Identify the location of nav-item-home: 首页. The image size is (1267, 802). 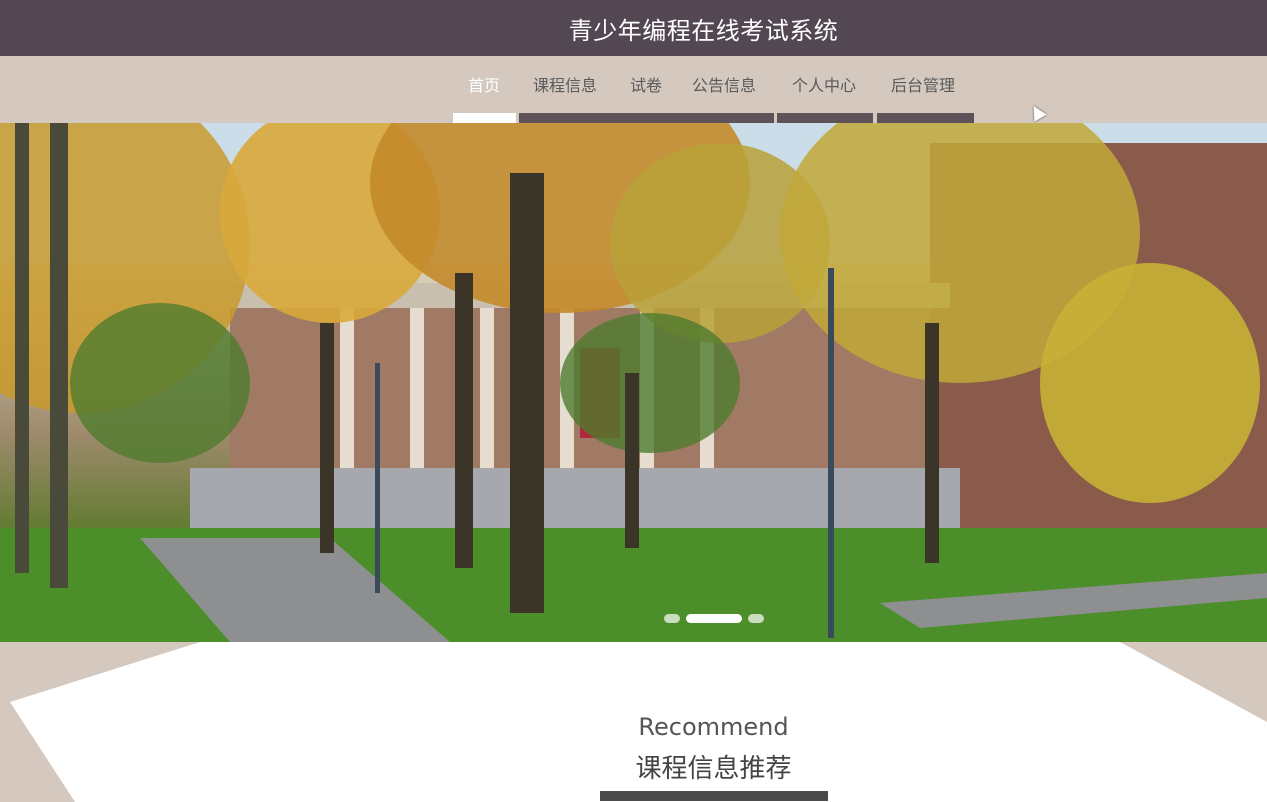
(484, 84).